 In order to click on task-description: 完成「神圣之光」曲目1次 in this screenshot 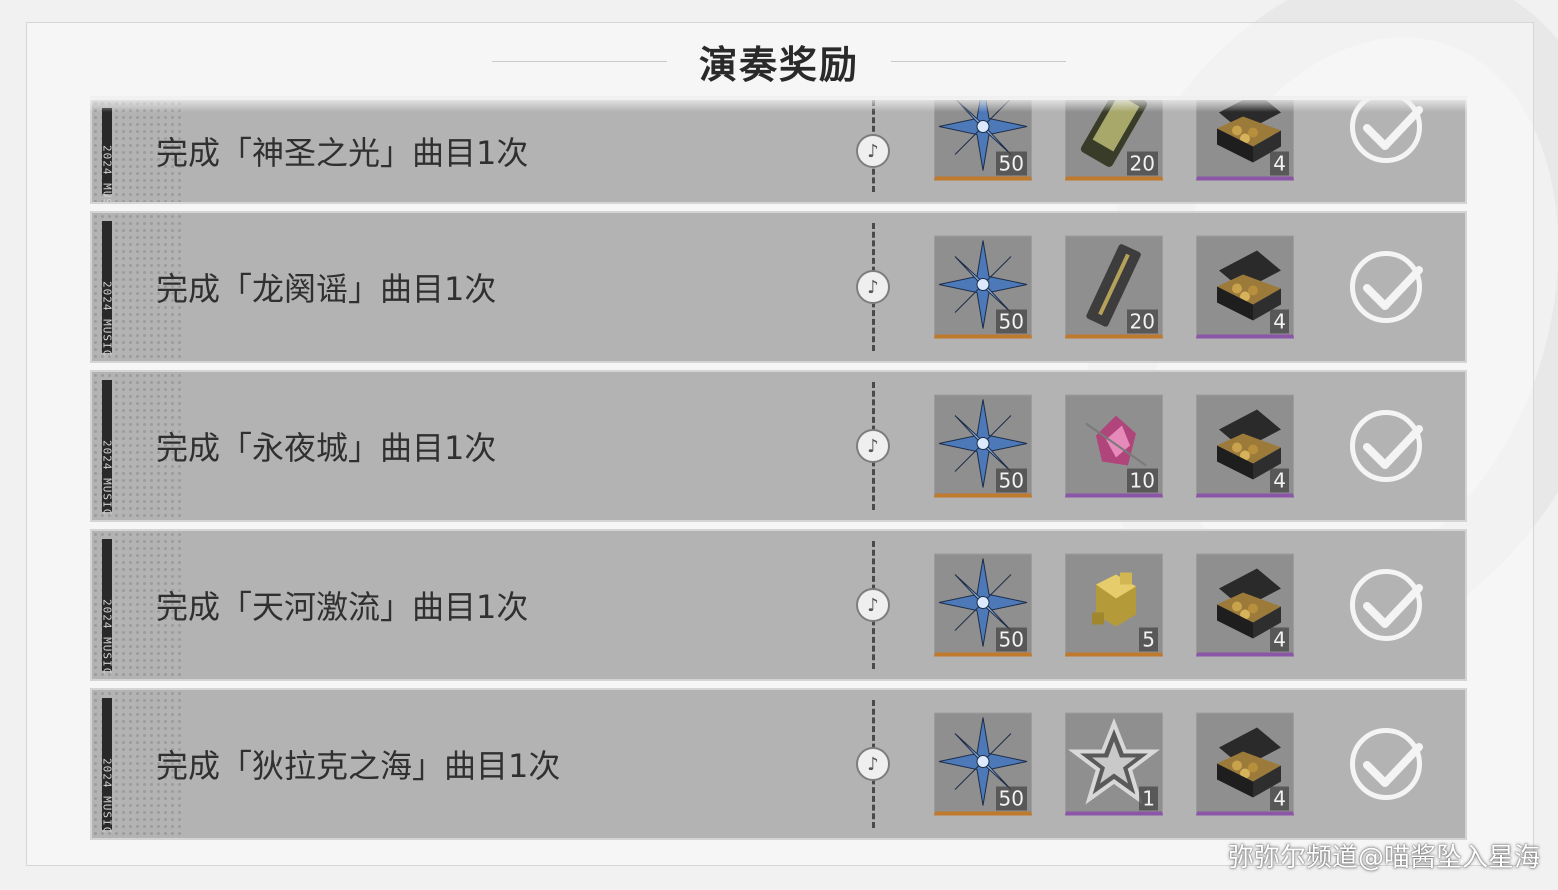, I will do `click(342, 153)`.